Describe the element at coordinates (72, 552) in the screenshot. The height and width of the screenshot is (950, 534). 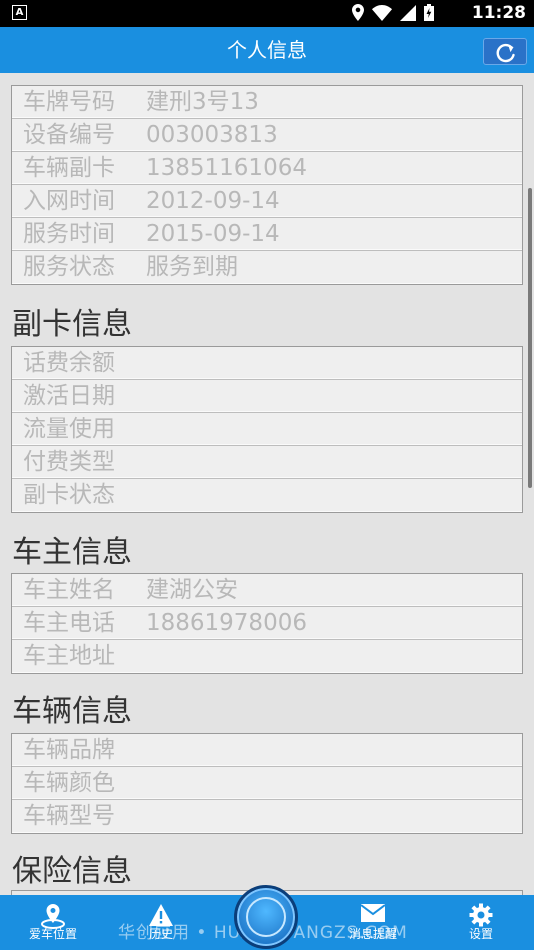
I see `section-heading-owner: 车主信息` at that location.